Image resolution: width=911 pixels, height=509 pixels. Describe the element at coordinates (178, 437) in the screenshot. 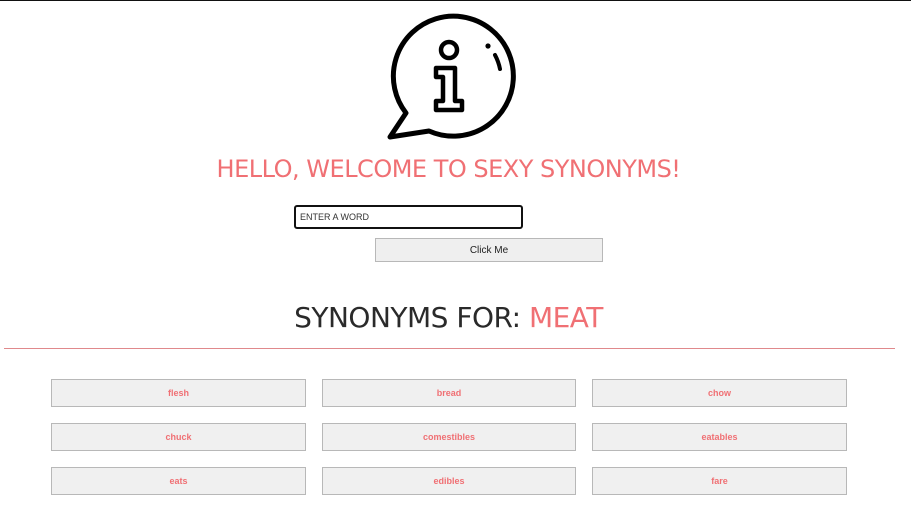

I see `synonym-button: chuck` at that location.